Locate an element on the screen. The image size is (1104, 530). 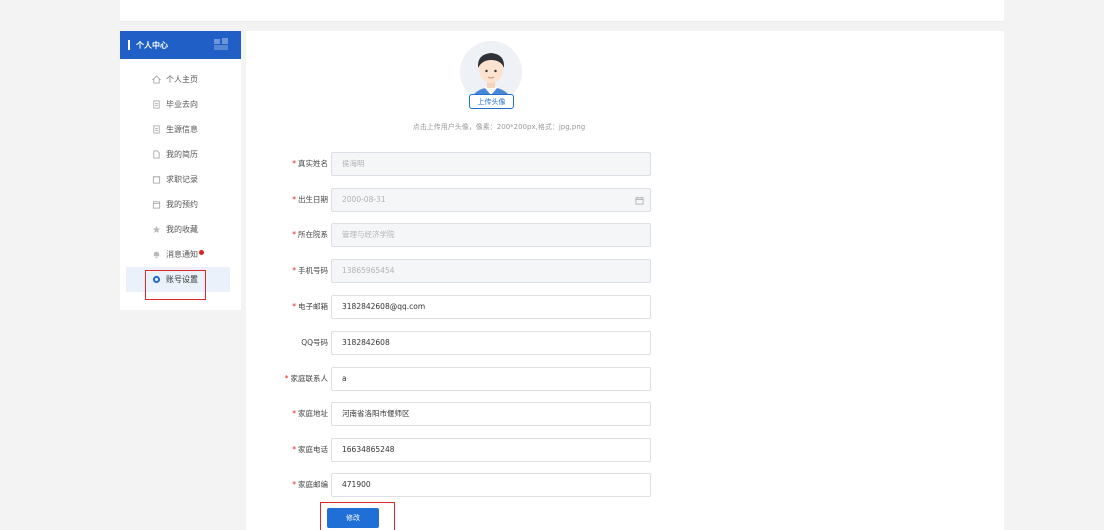
zip-label: * 家庭邮编 is located at coordinates (310, 485).